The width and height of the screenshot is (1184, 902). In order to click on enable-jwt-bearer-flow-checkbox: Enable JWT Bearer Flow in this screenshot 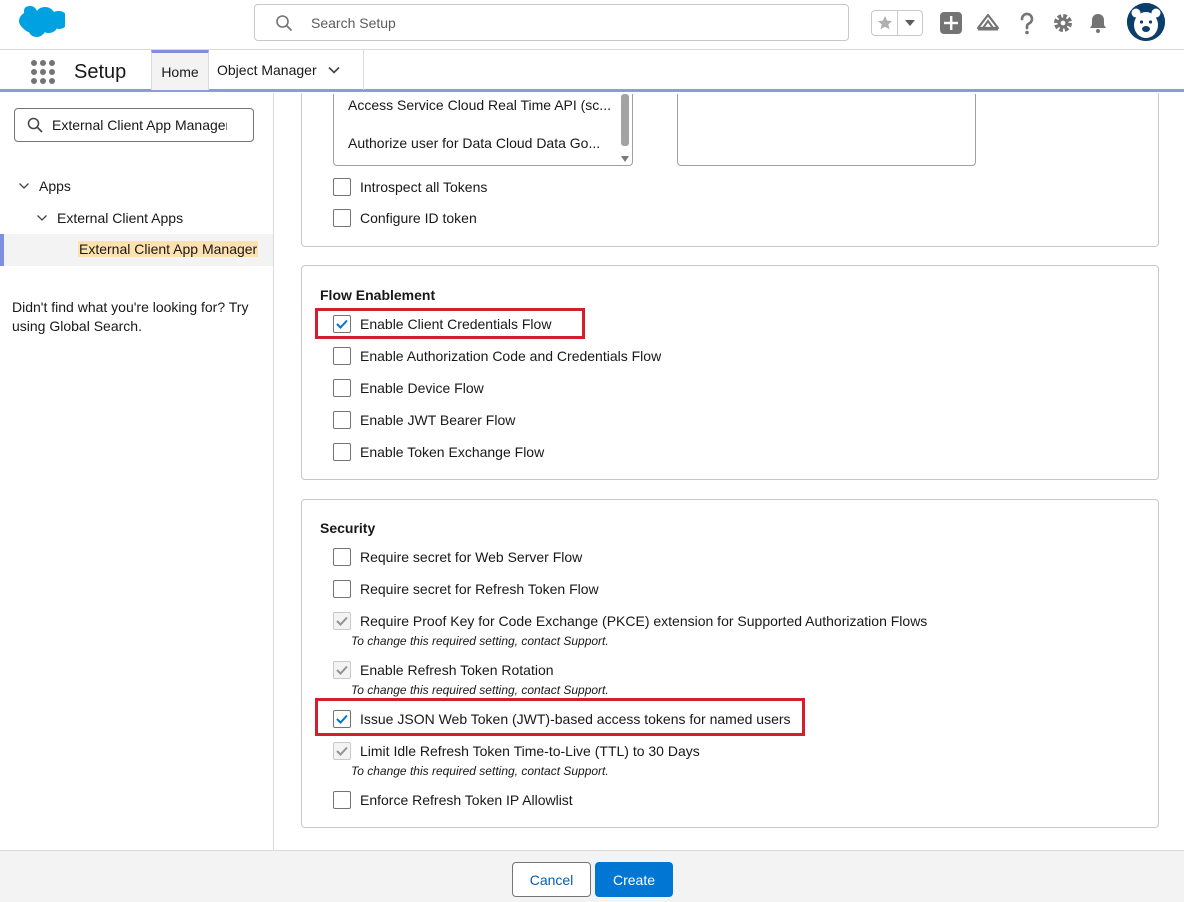, I will do `click(424, 420)`.